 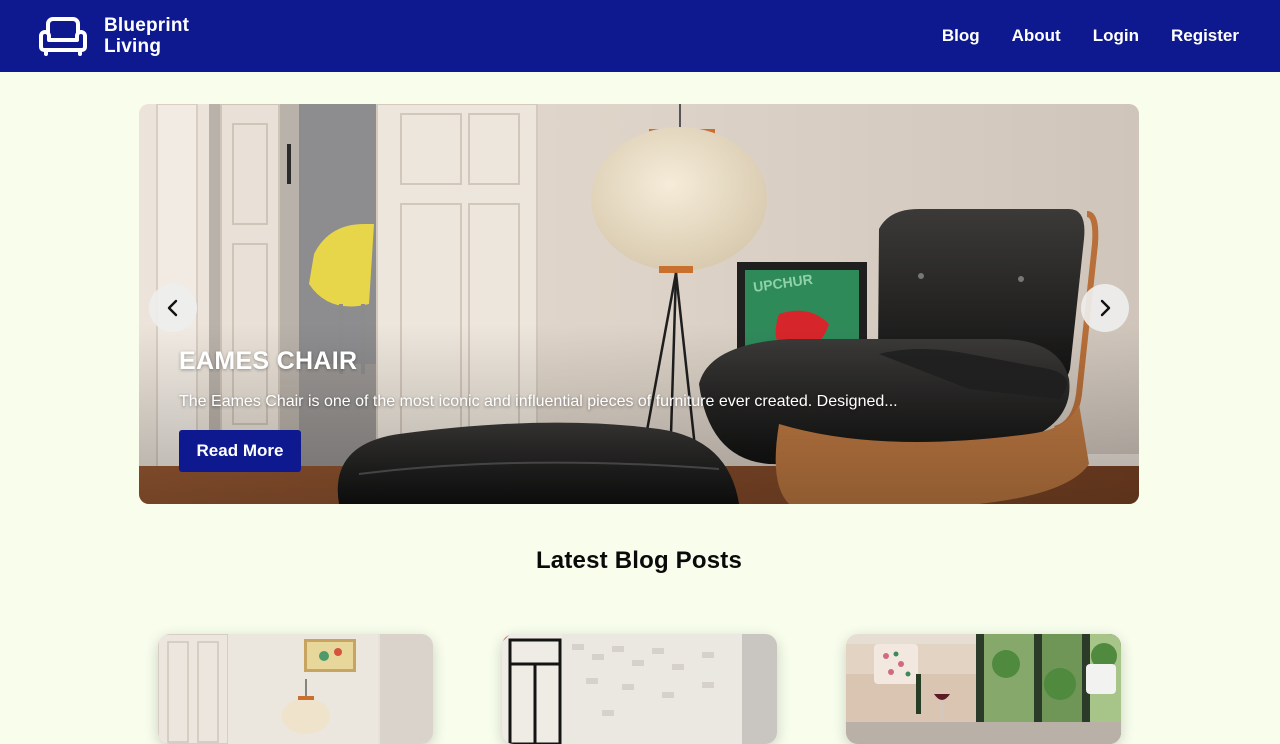 I want to click on nav-link-register: Register, so click(x=1205, y=36).